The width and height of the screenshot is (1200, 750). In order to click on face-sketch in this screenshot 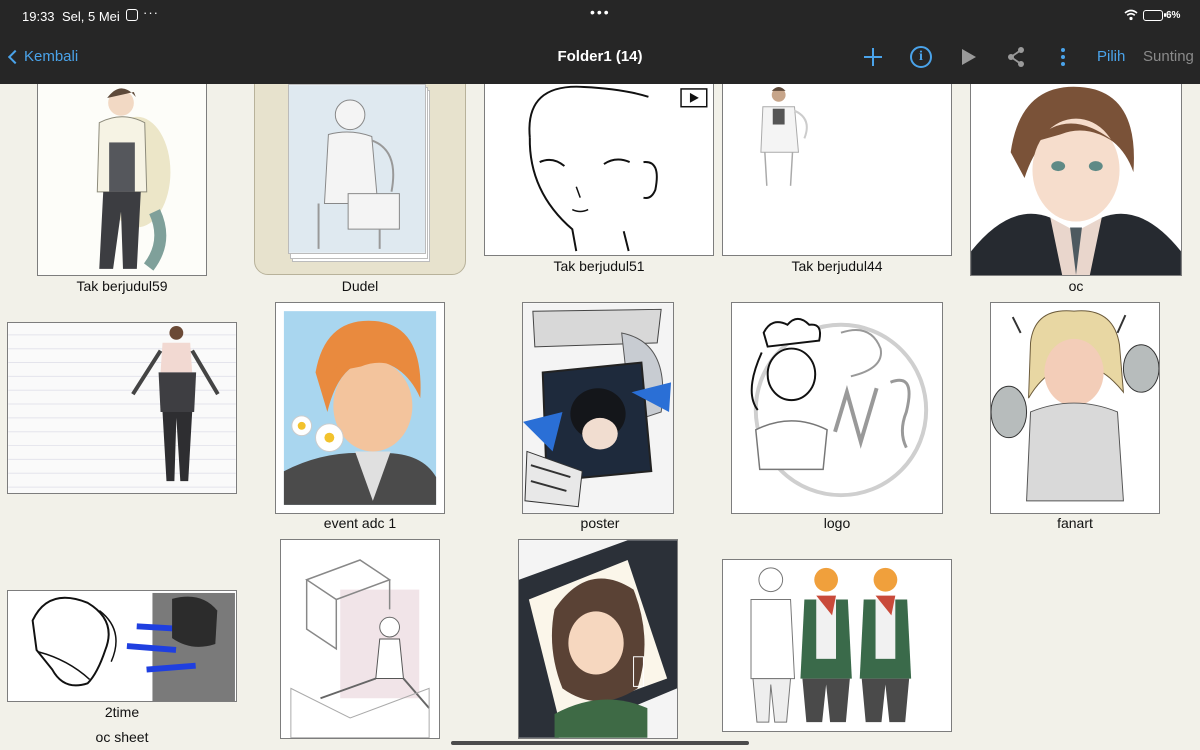, I will do `click(599, 169)`.